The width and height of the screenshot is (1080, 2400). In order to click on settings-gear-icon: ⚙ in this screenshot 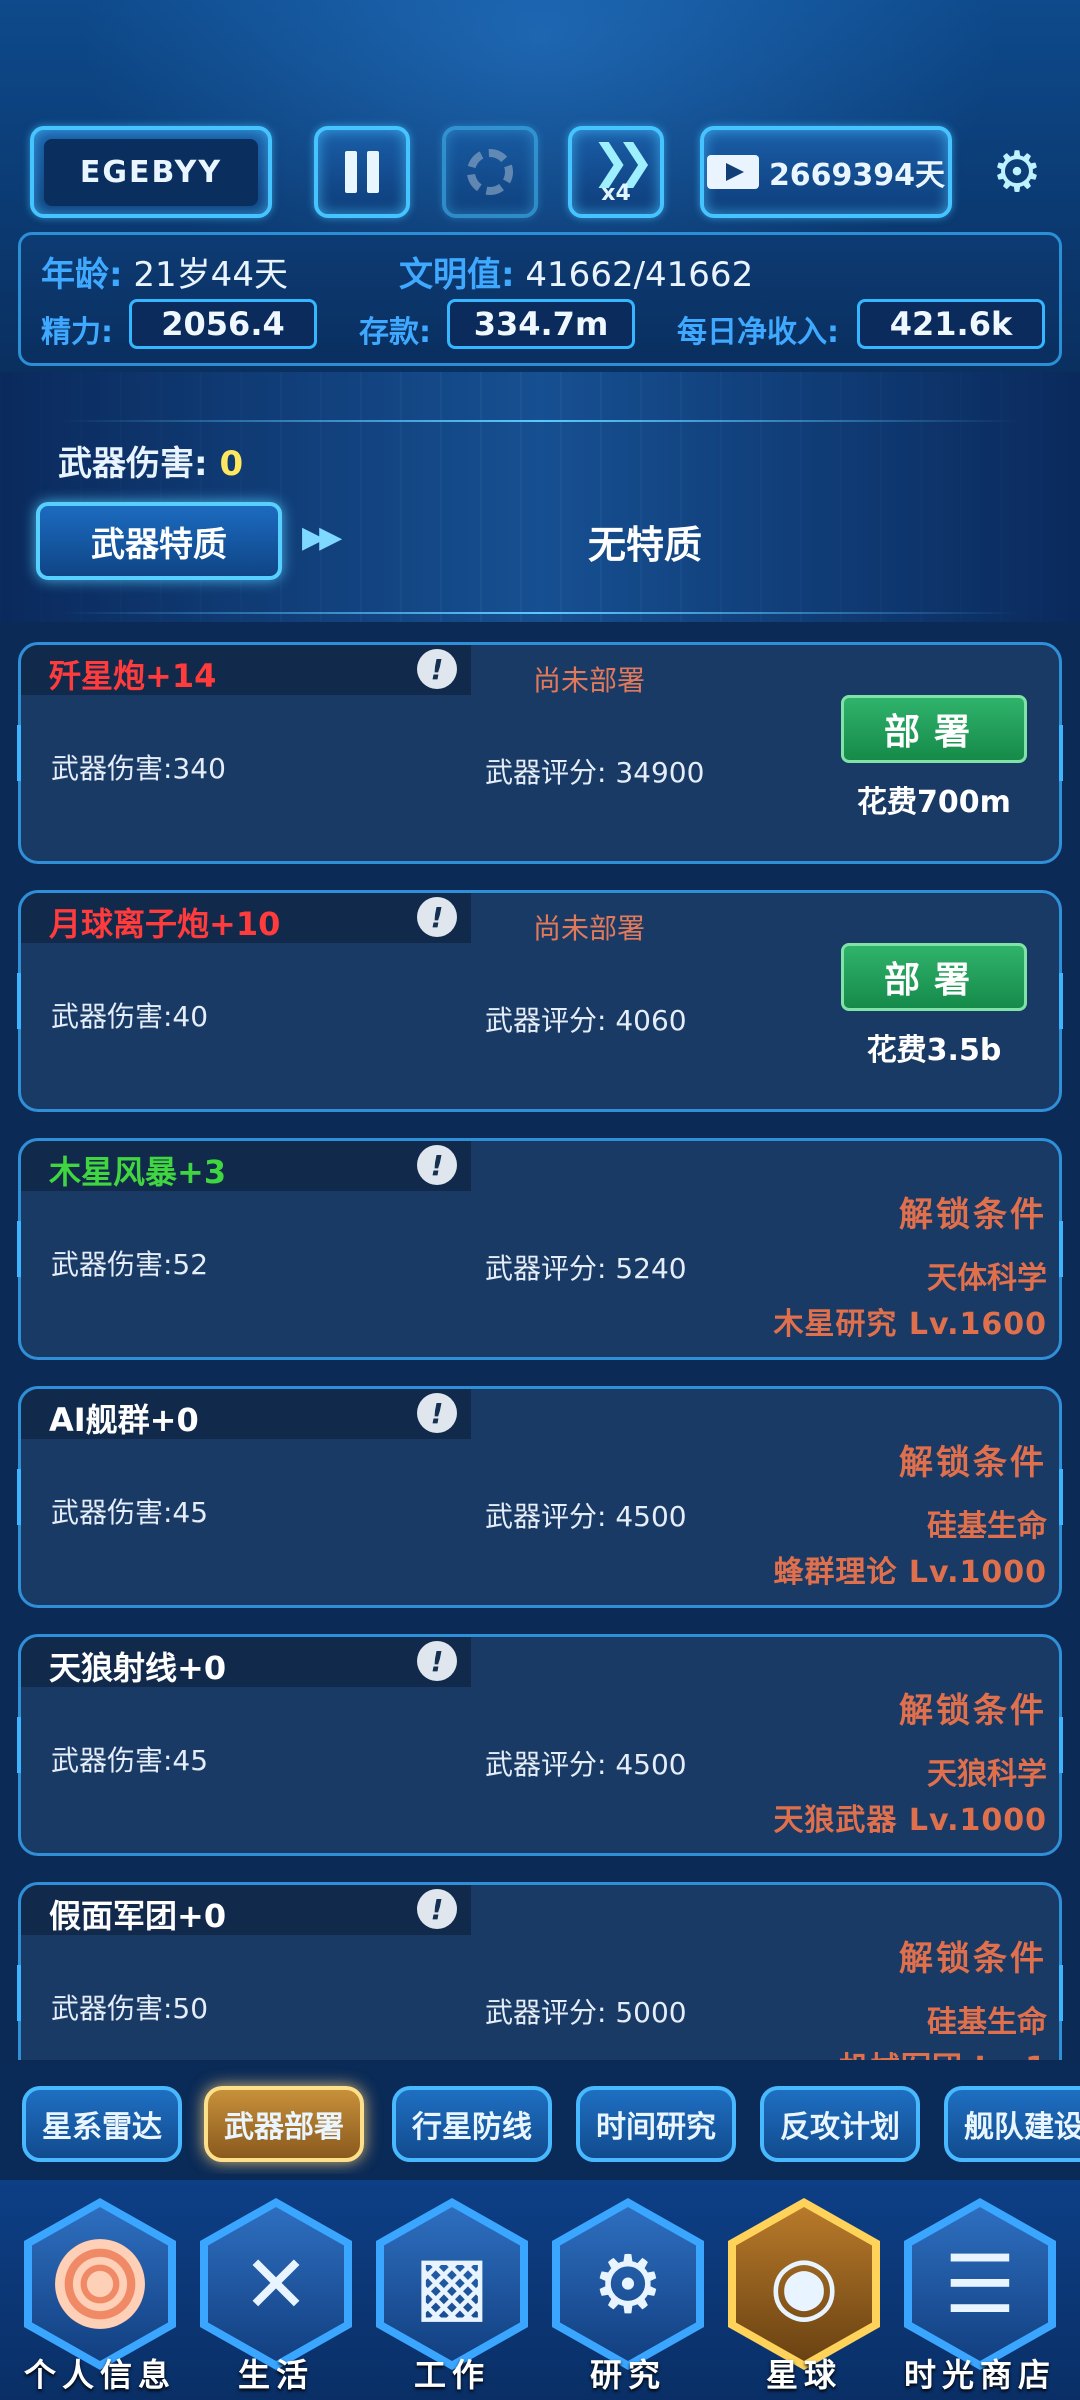, I will do `click(1017, 173)`.